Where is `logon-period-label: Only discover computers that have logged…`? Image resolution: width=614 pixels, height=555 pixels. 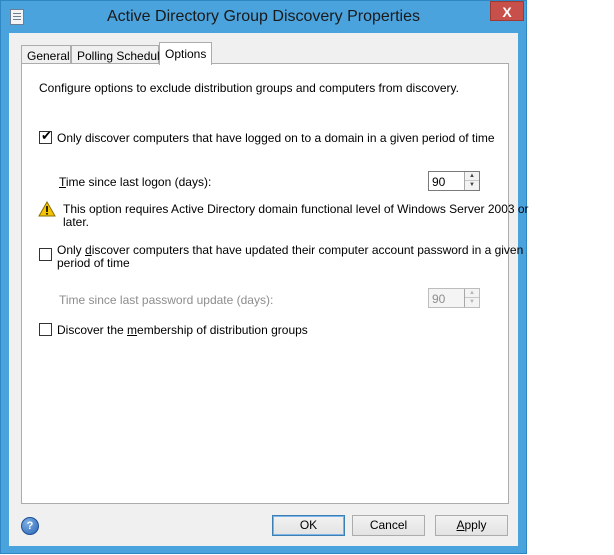
logon-period-label: Only discover computers that have logged… is located at coordinates (276, 138).